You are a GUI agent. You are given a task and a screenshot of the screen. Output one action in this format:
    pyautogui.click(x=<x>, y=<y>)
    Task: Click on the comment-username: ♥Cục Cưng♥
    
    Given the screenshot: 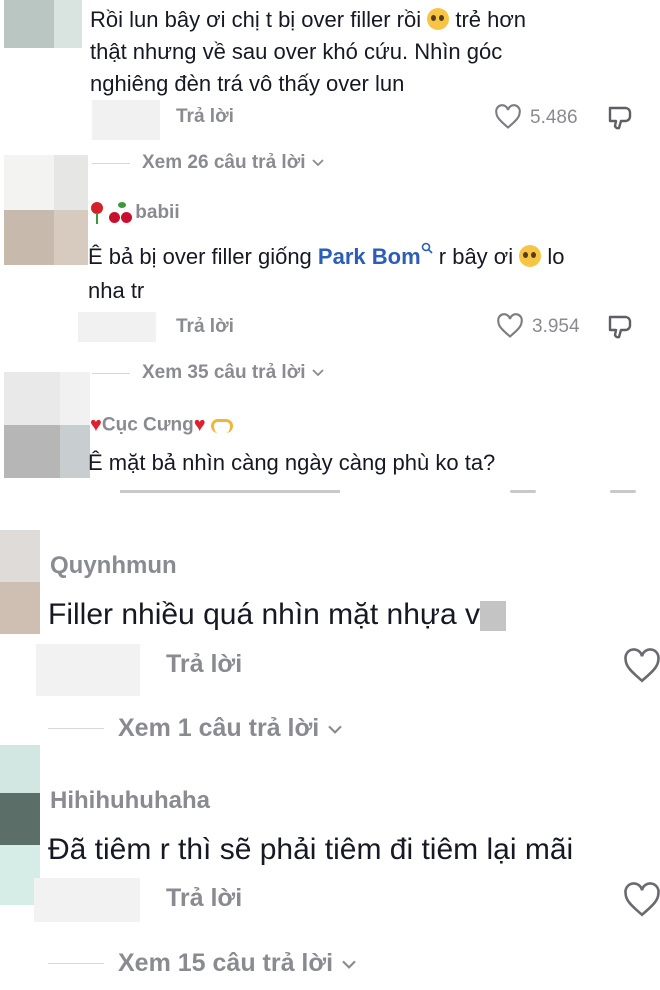 What is the action you would take?
    pyautogui.click(x=161, y=425)
    